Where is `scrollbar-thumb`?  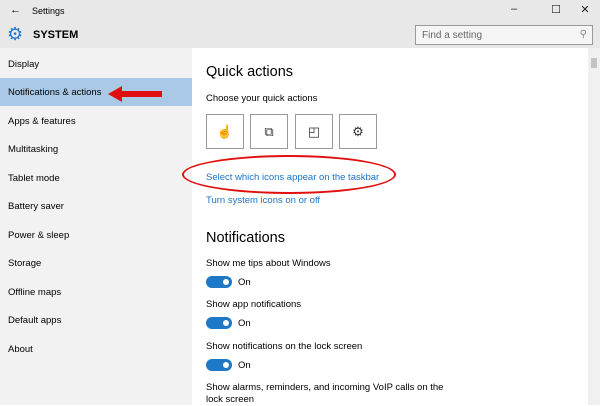 scrollbar-thumb is located at coordinates (594, 63).